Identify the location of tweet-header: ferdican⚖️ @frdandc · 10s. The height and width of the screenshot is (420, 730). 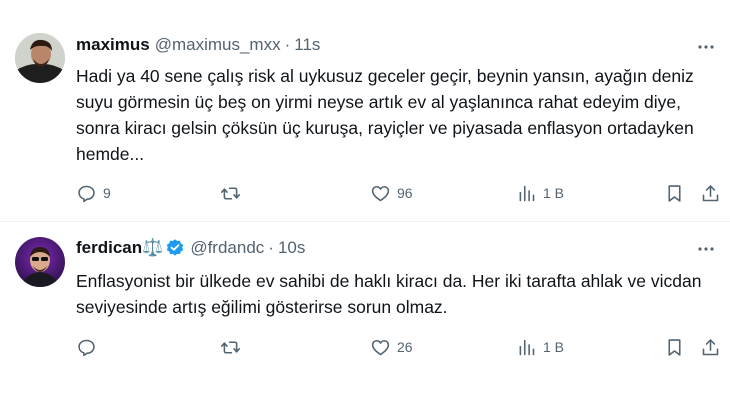
(190, 248).